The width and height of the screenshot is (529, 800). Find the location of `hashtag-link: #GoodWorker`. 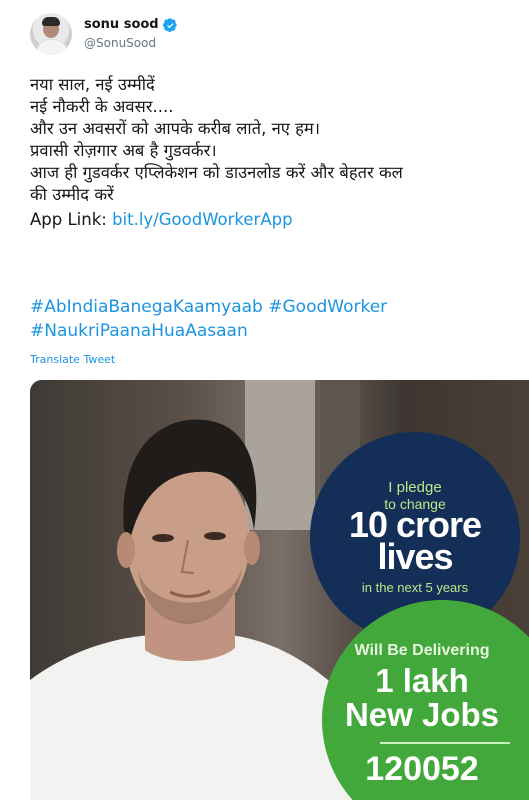

hashtag-link: #GoodWorker is located at coordinates (327, 307).